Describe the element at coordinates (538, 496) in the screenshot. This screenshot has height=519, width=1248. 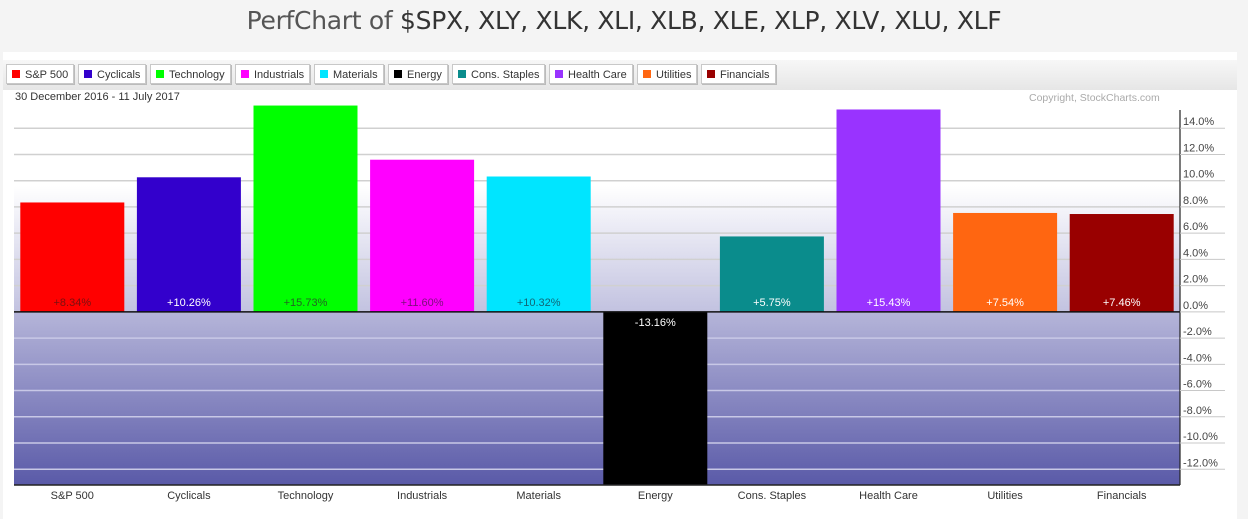
I see `category-label-materials: Materials` at that location.